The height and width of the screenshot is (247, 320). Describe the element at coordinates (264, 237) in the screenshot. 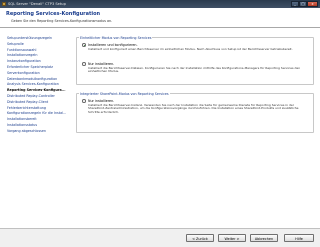

I see `cancel-button: Abbrechen` at that location.